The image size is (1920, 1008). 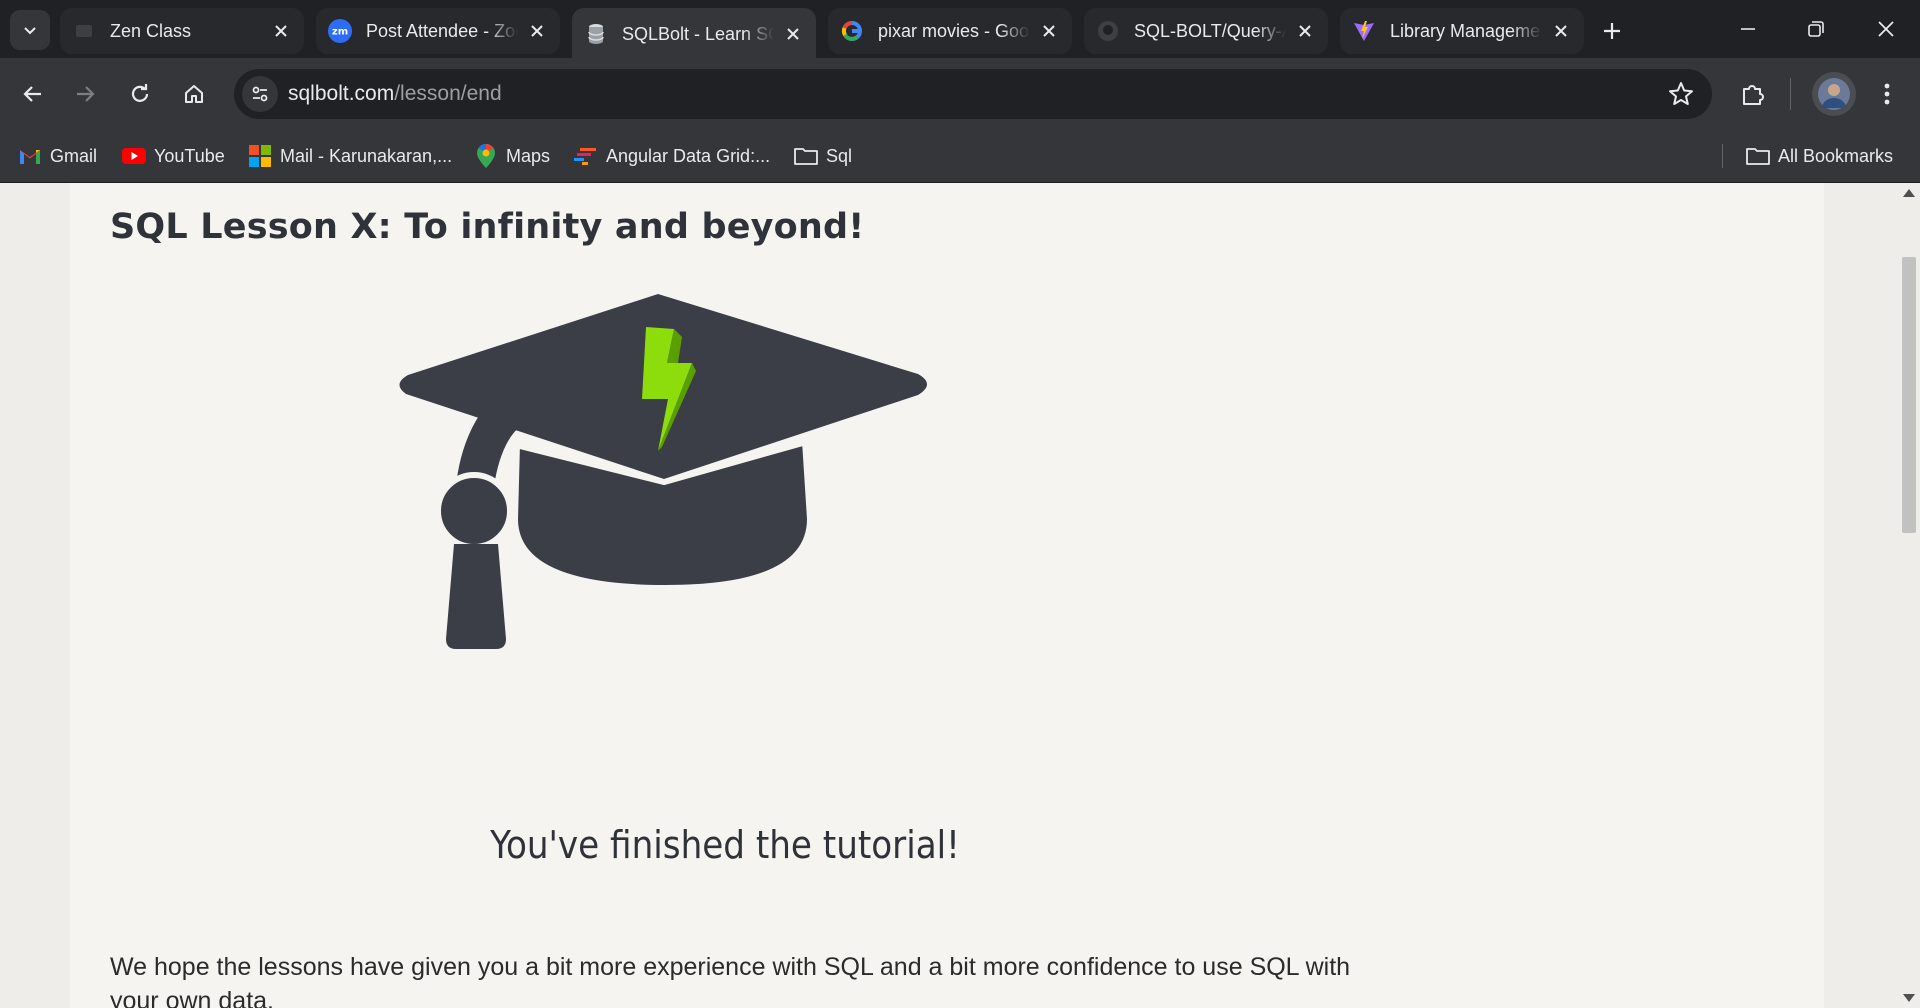 I want to click on tab-title: Post Attendee - Zoom, so click(x=442, y=30).